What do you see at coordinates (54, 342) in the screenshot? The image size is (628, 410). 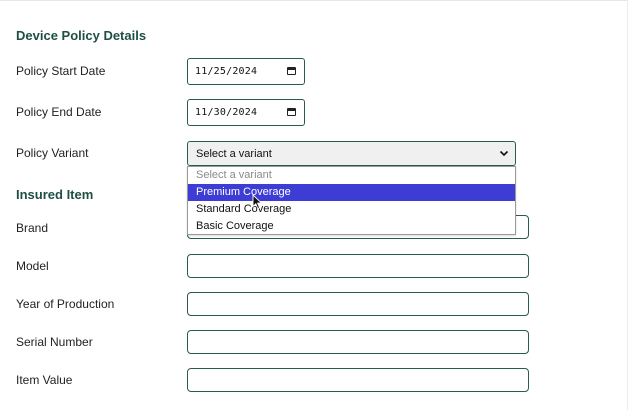 I see `serial-number-label: Serial Number` at bounding box center [54, 342].